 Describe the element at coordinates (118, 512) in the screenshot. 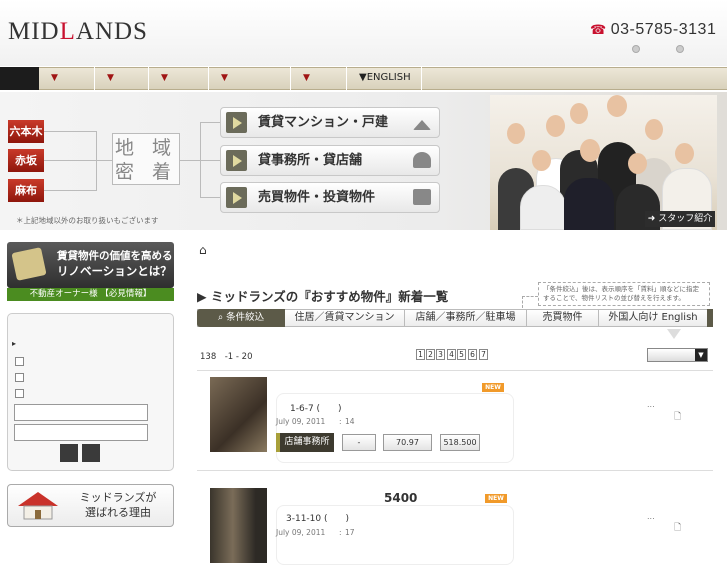

I see `reason-line: 選ばれる理由` at that location.